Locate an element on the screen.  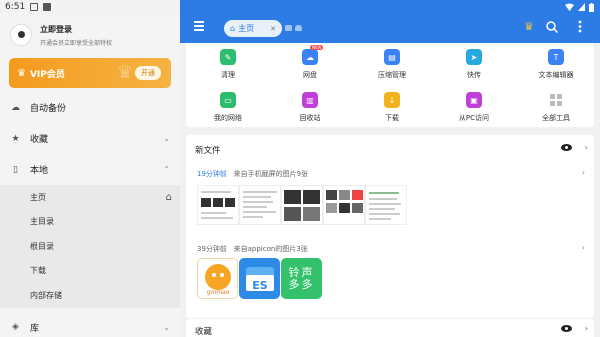
more-options-icon is located at coordinates (580, 26).